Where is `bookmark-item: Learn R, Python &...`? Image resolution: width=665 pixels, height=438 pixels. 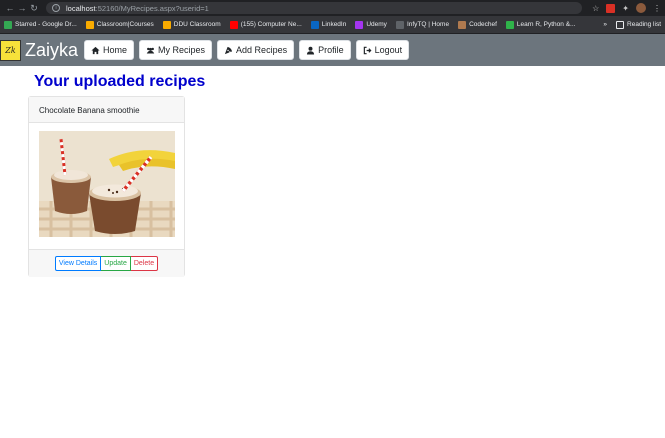 bookmark-item: Learn R, Python &... is located at coordinates (540, 24).